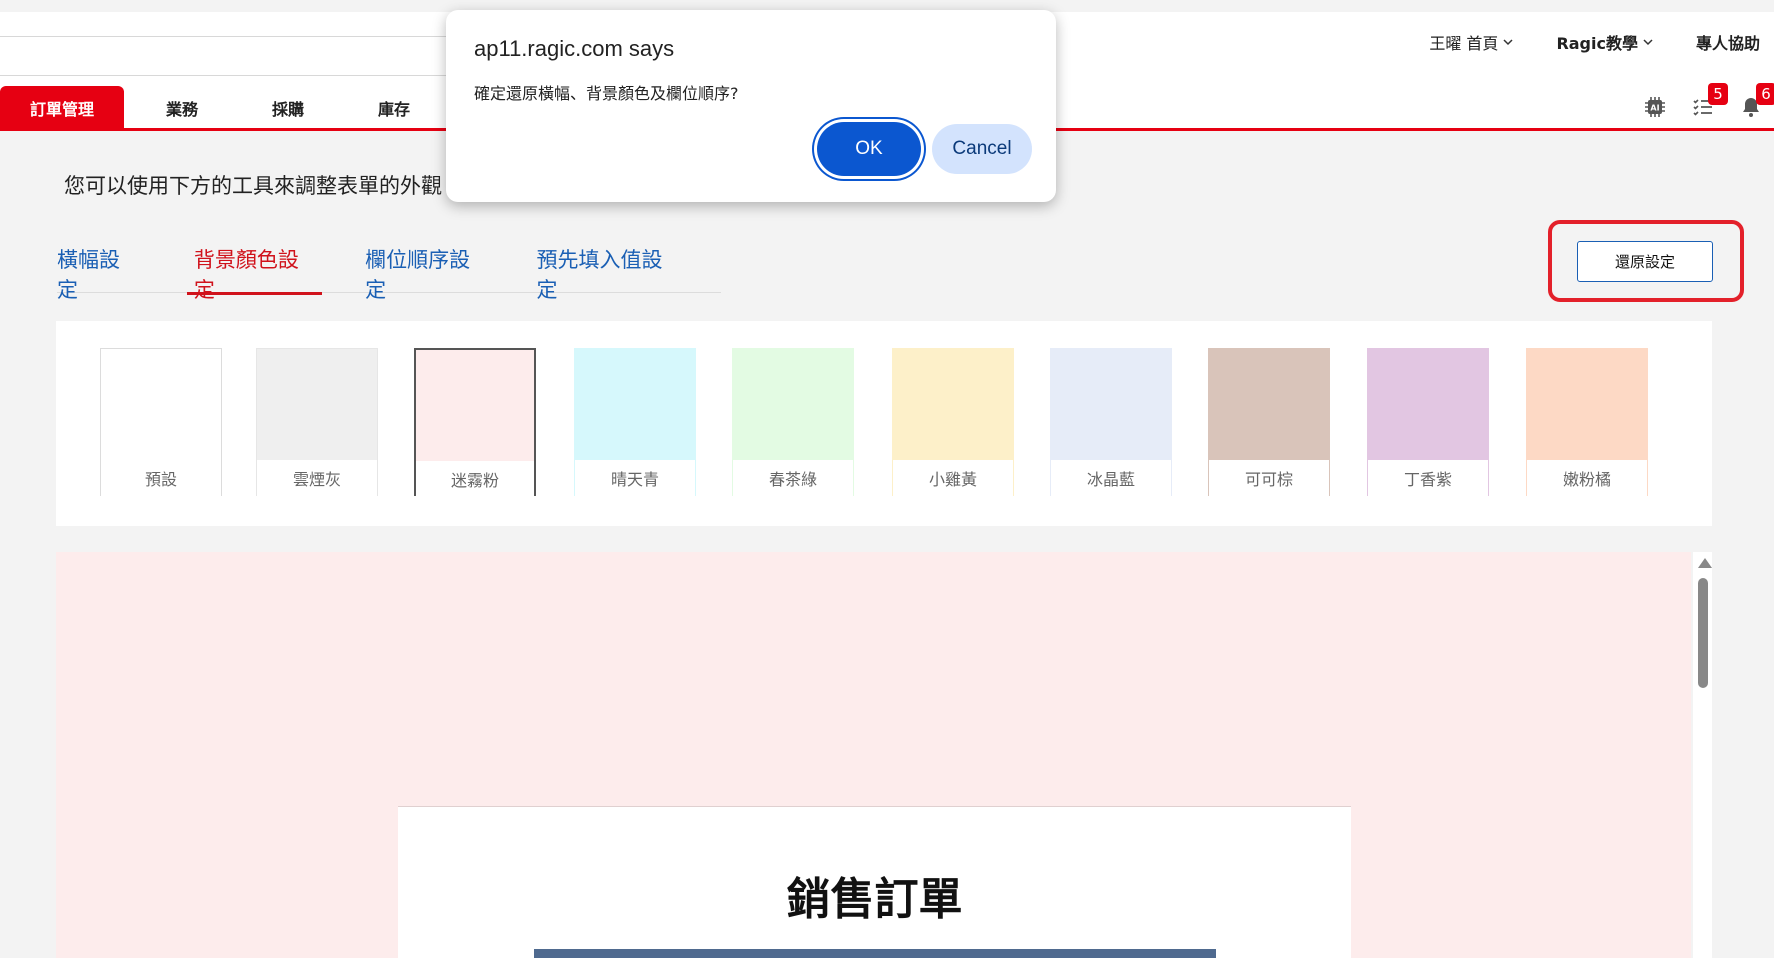 This screenshot has width=1774, height=958. I want to click on settings-tabs: 橫幅設定 背景顏色設定 欄位順序設定 預先填入值設定, so click(389, 266).